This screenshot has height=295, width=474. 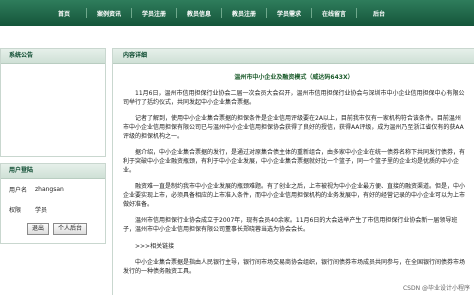 What do you see at coordinates (49, 189) in the screenshot?
I see `username-value: zhangsan` at bounding box center [49, 189].